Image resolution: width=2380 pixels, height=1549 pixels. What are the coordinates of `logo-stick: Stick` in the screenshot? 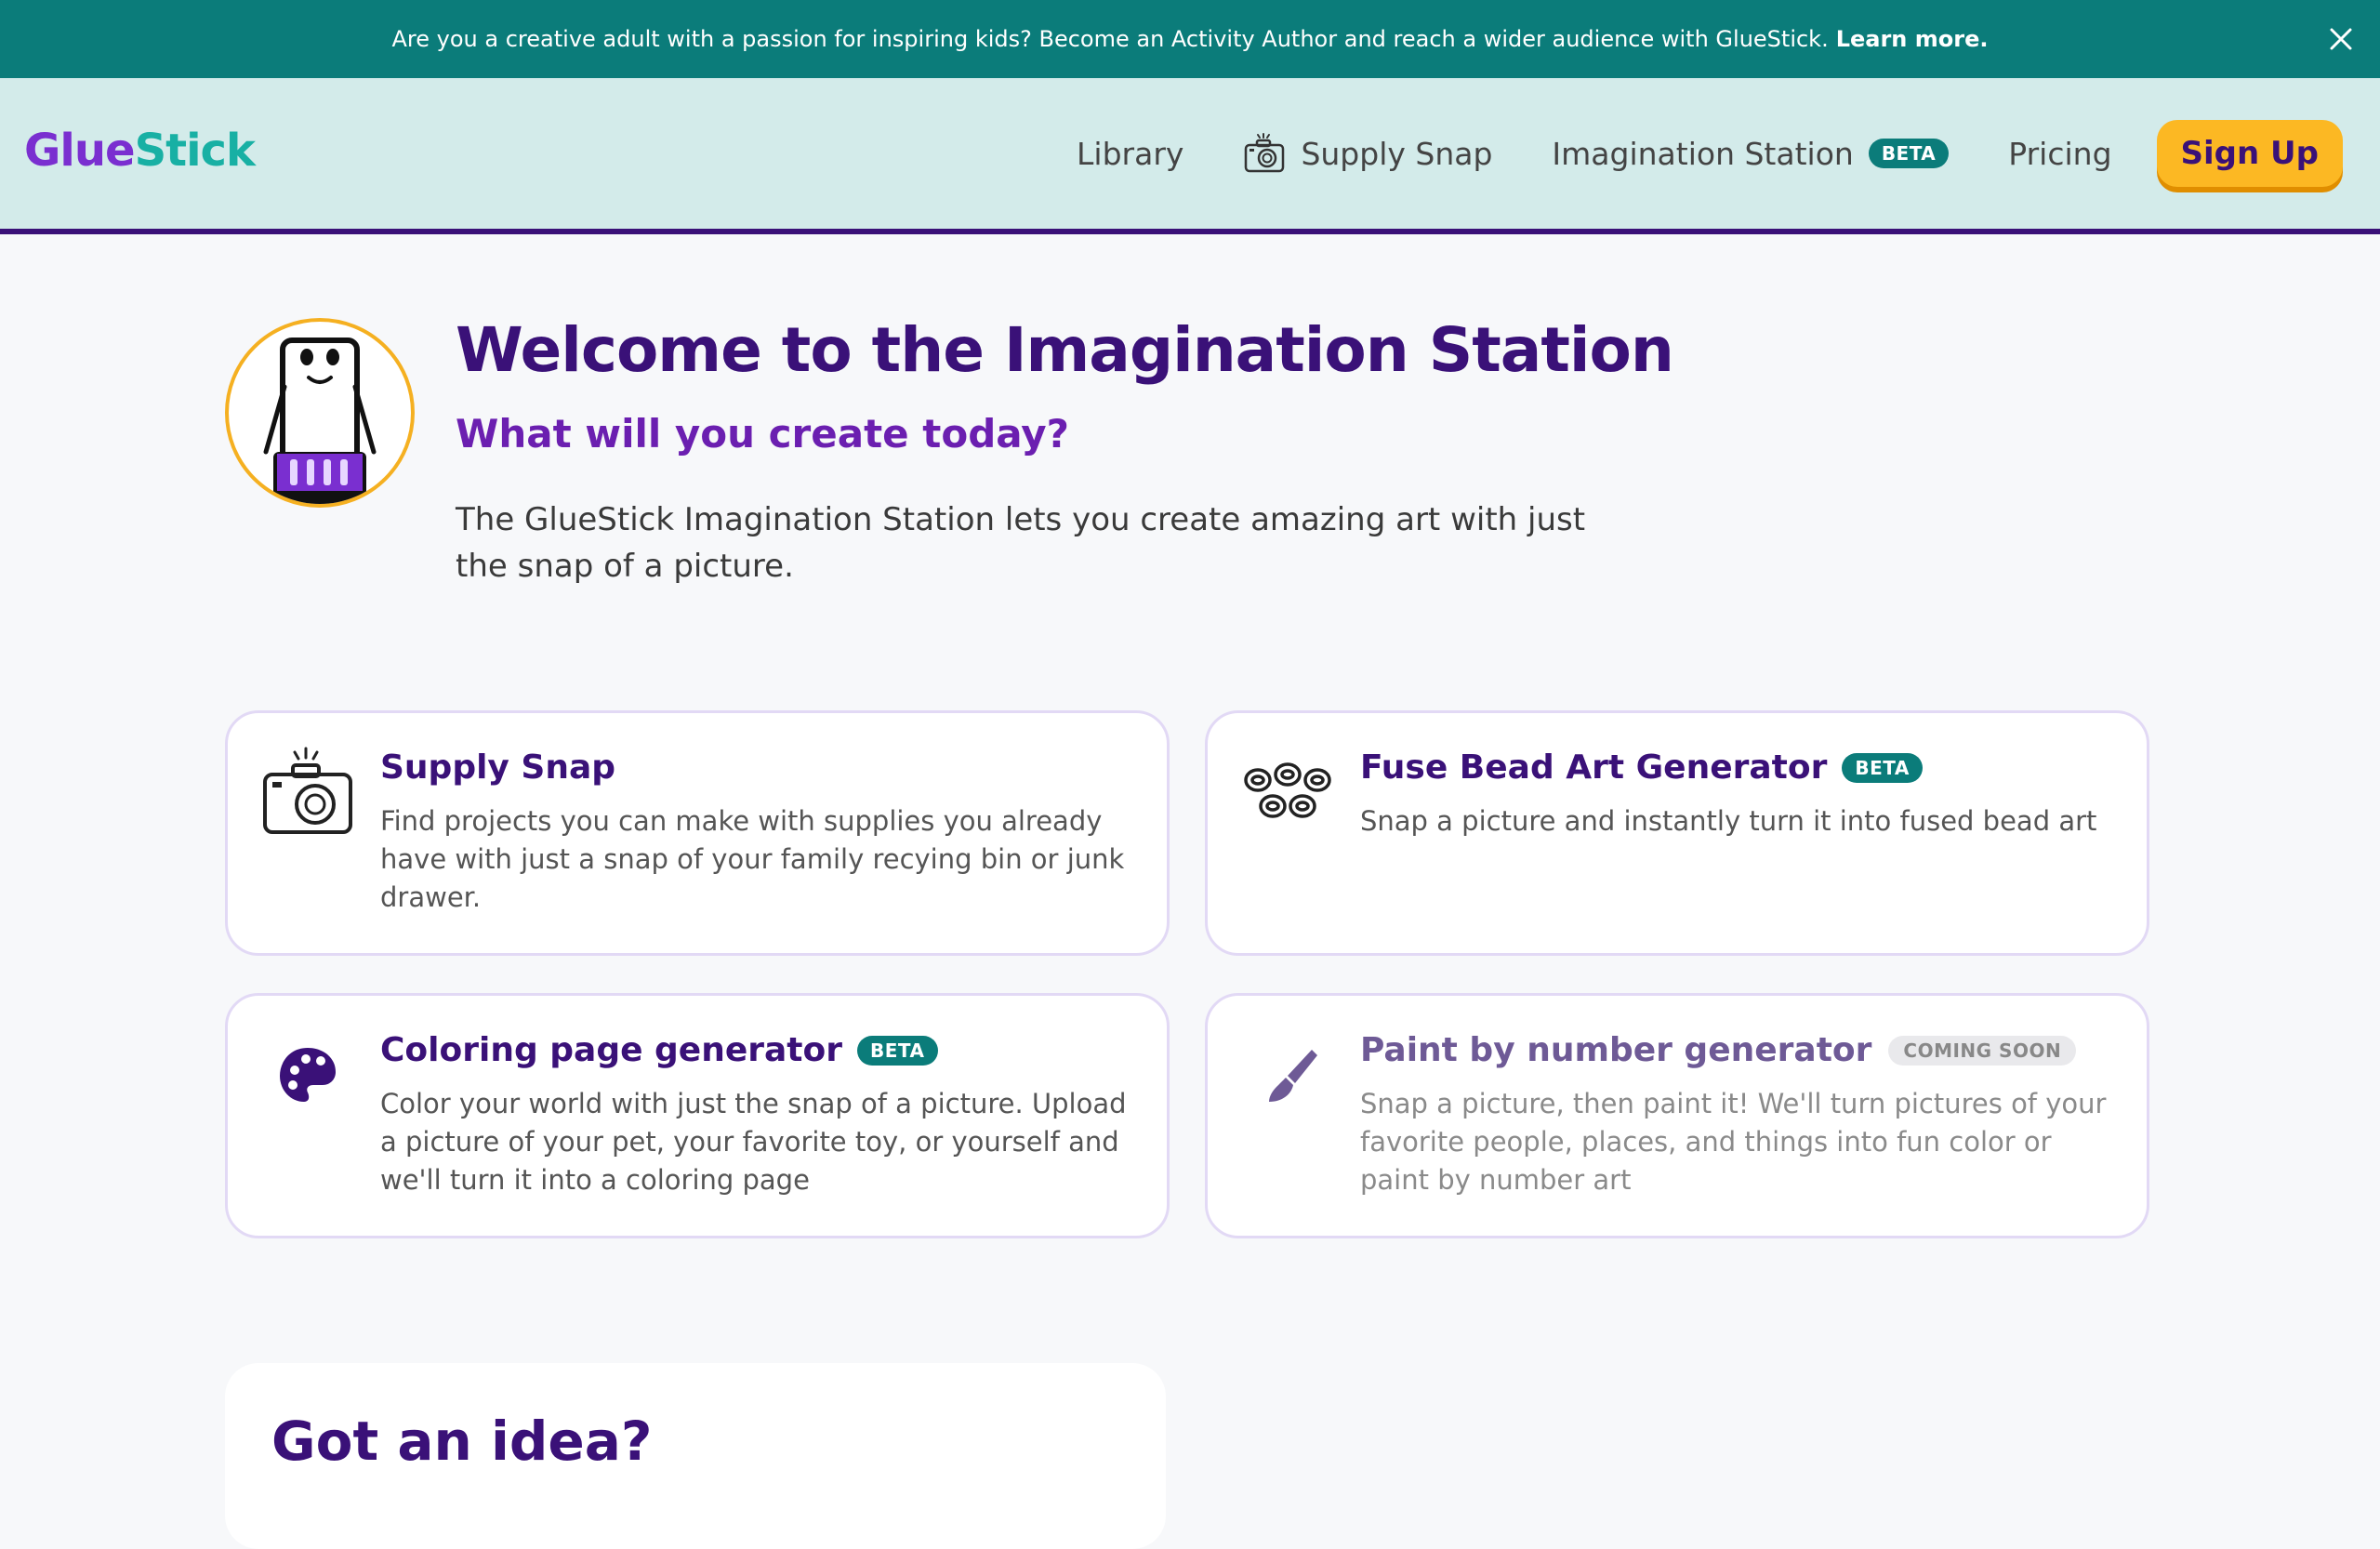 It's located at (195, 151).